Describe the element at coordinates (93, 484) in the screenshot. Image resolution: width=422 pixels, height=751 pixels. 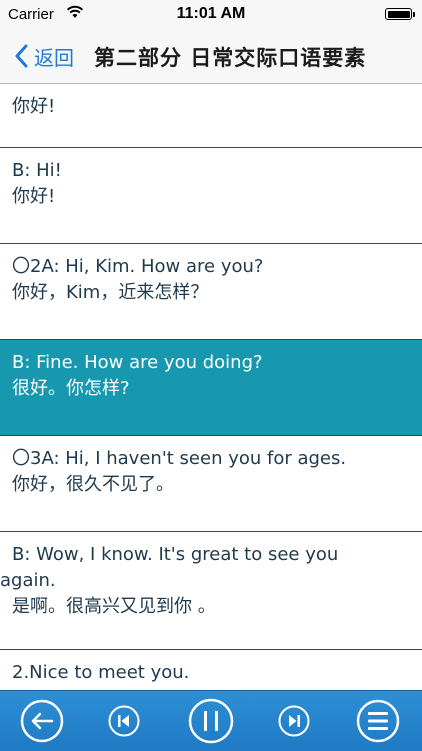
I see `line-chinese: 你好，很久不见了。` at that location.